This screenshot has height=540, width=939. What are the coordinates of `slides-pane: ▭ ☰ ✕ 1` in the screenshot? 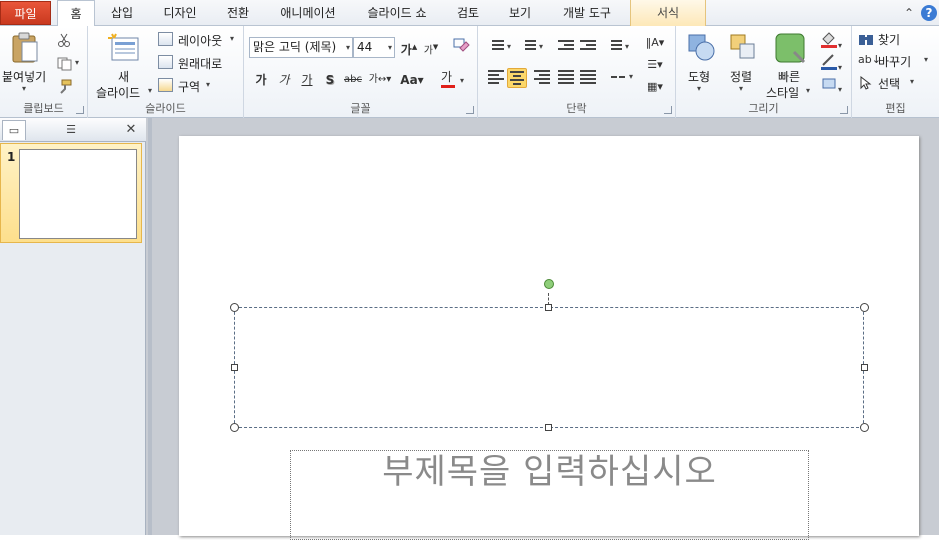 It's located at (73, 326).